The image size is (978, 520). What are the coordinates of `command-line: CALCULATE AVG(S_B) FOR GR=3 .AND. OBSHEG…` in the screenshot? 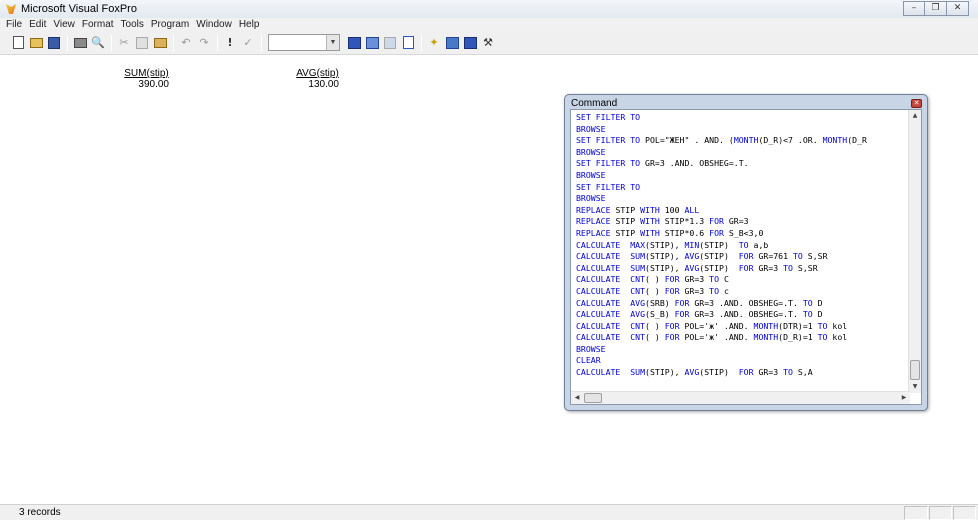 It's located at (742, 315).